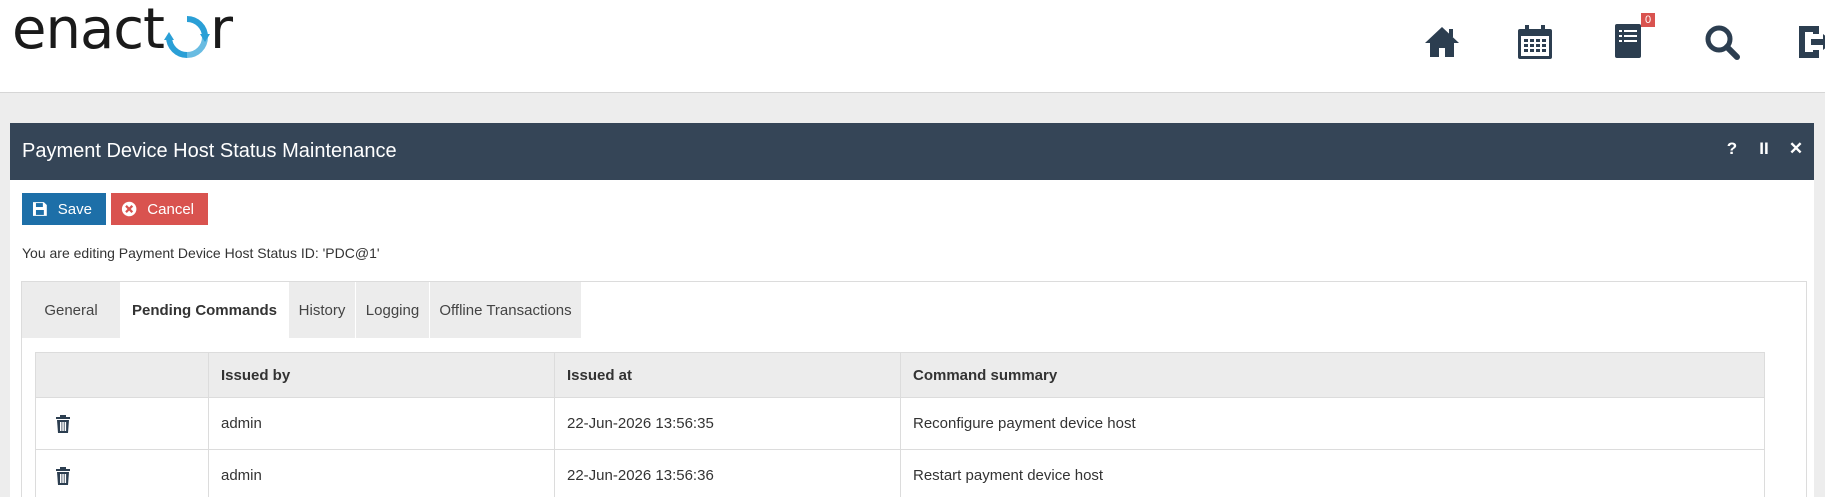  What do you see at coordinates (1796, 149) in the screenshot?
I see `close-icon: ✕` at bounding box center [1796, 149].